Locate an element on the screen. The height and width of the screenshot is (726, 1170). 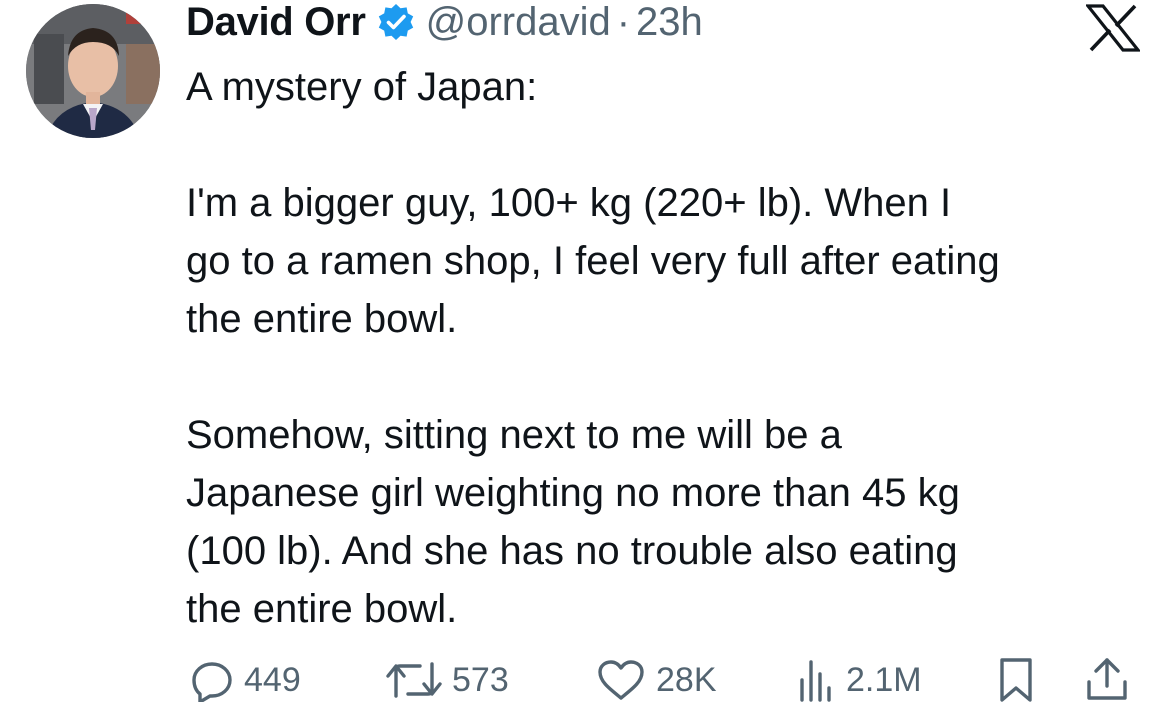
bookmark-button is located at coordinates (1016, 680).